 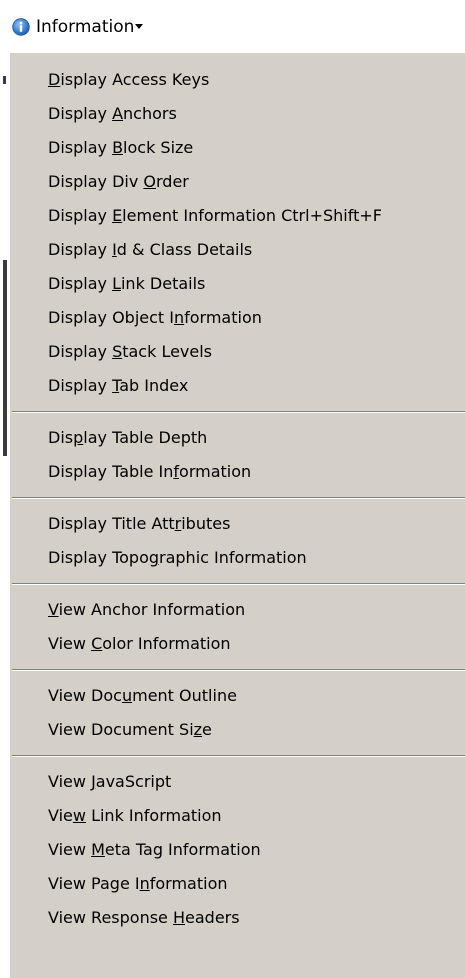 What do you see at coordinates (152, 609) in the screenshot?
I see `menu-item-text: iew Anchor Information` at bounding box center [152, 609].